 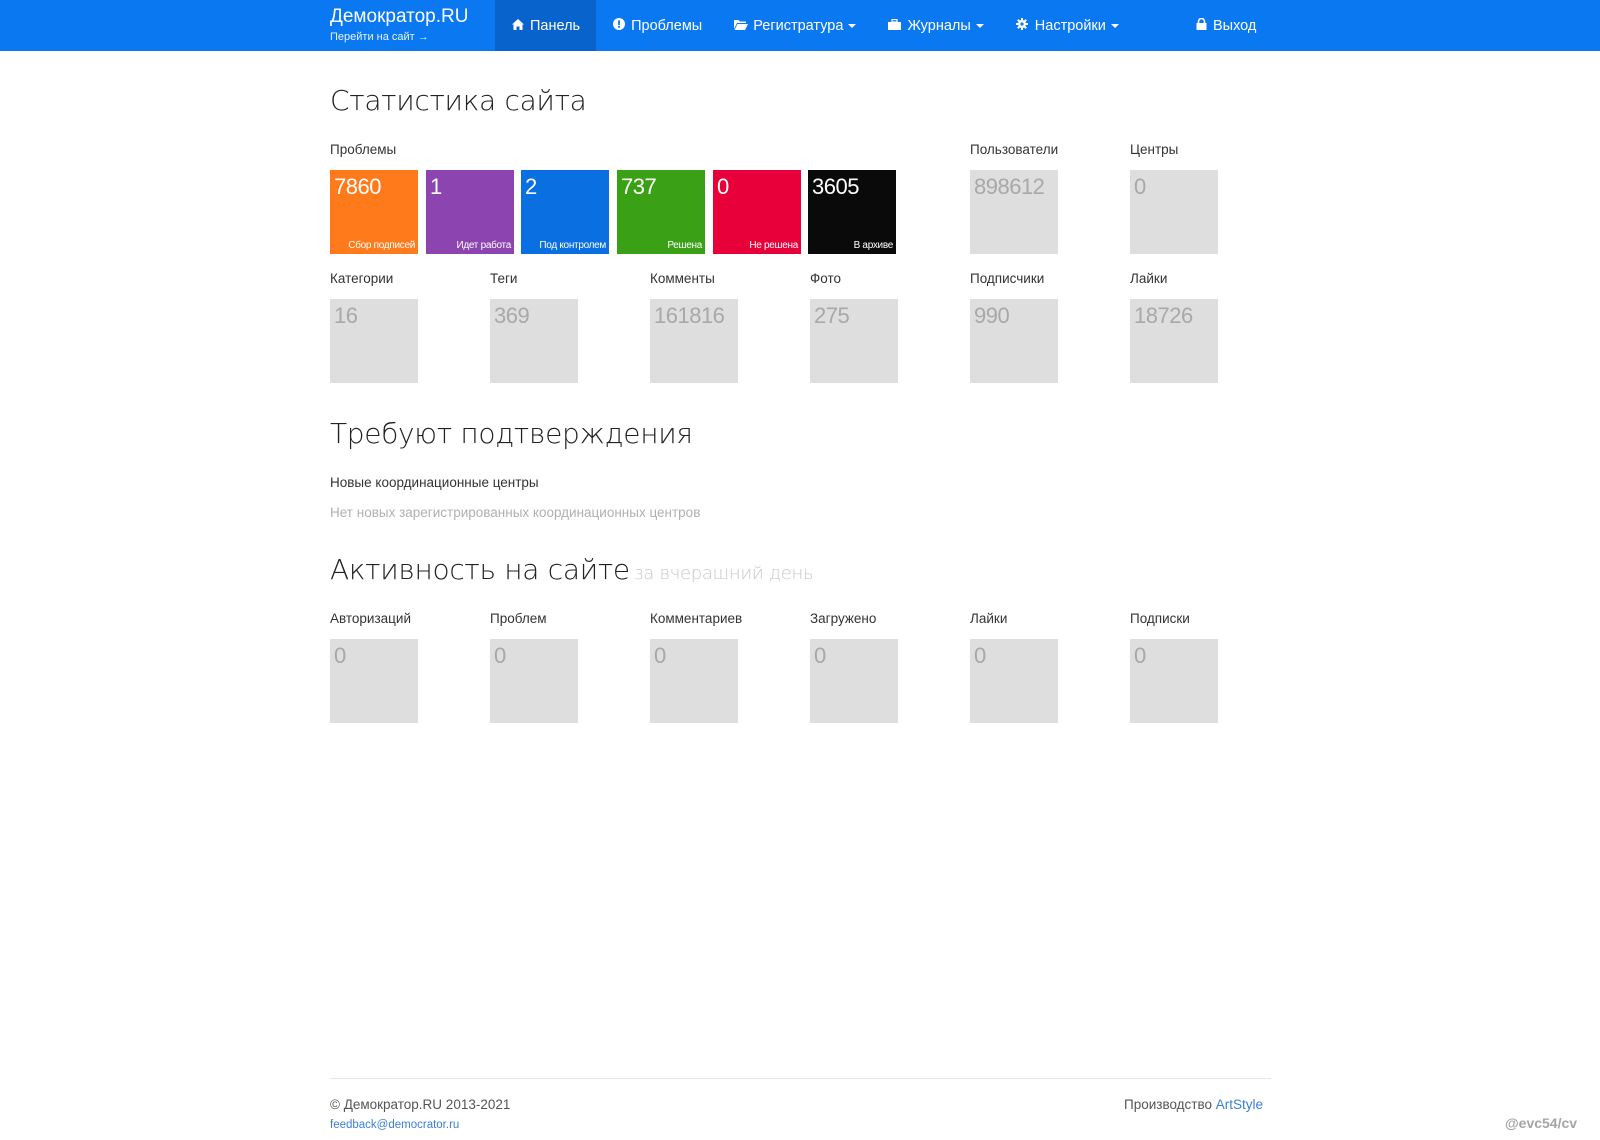 I want to click on watermark: @evc54/cv, so click(x=1541, y=1123).